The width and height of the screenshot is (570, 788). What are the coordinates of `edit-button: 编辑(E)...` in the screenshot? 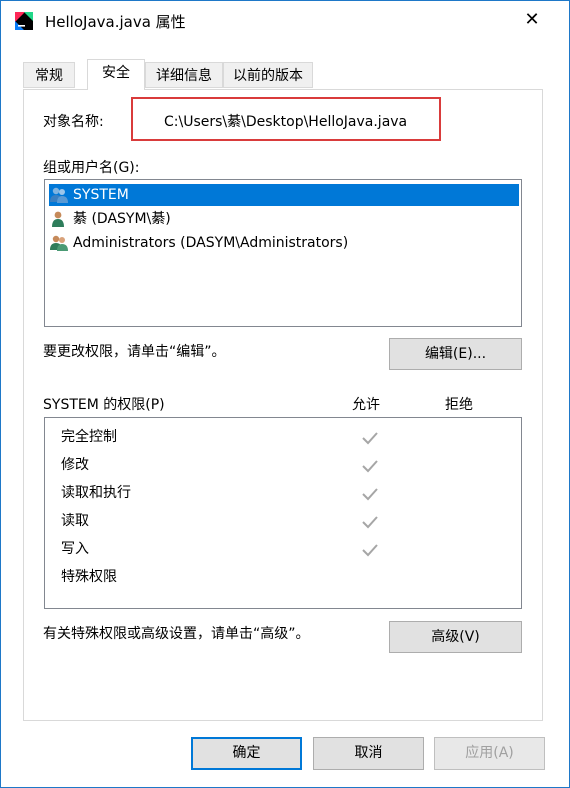 It's located at (455, 354).